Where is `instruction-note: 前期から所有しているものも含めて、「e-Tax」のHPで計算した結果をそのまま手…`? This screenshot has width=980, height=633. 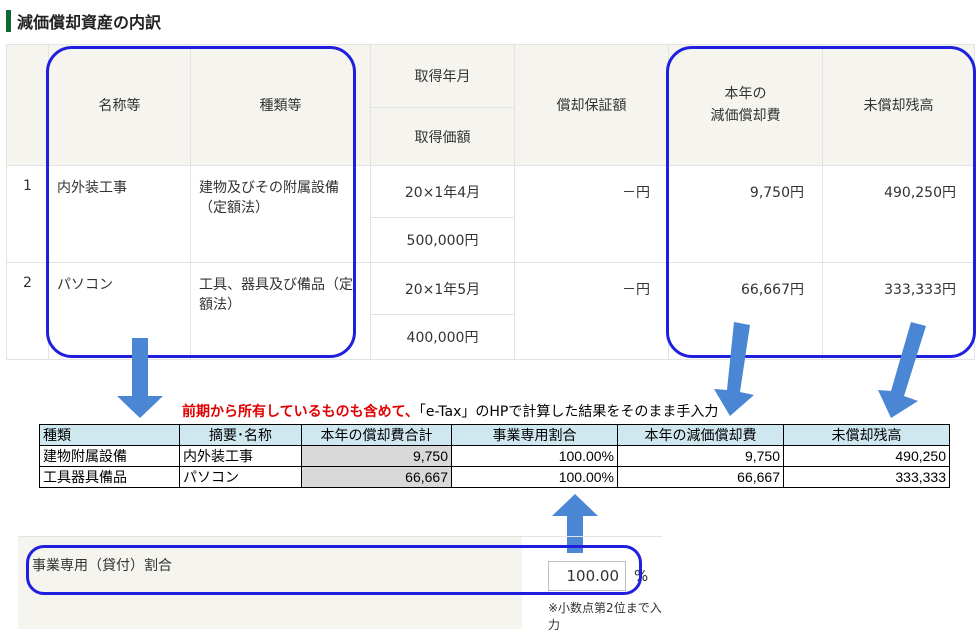 instruction-note: 前期から所有しているものも含めて、「e-Tax」のHPで計算した結果をそのまま手… is located at coordinates (450, 411).